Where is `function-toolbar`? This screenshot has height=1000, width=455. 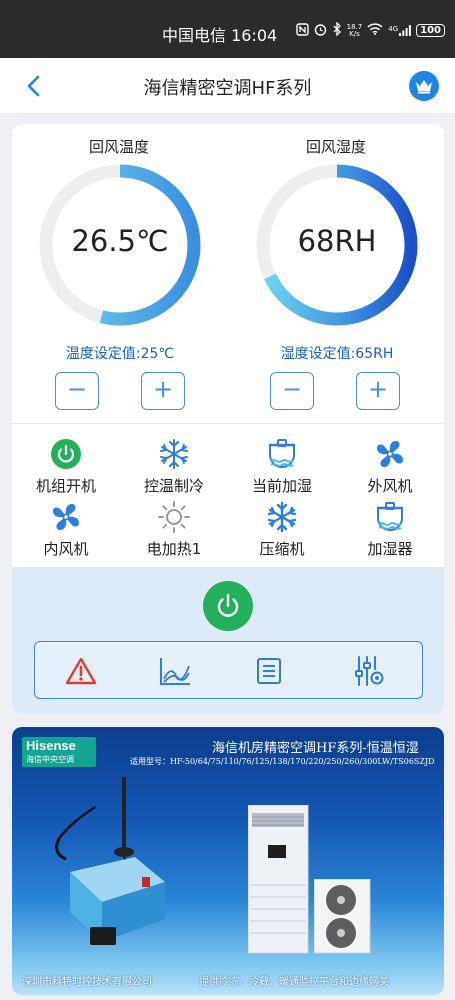 function-toolbar is located at coordinates (228, 670).